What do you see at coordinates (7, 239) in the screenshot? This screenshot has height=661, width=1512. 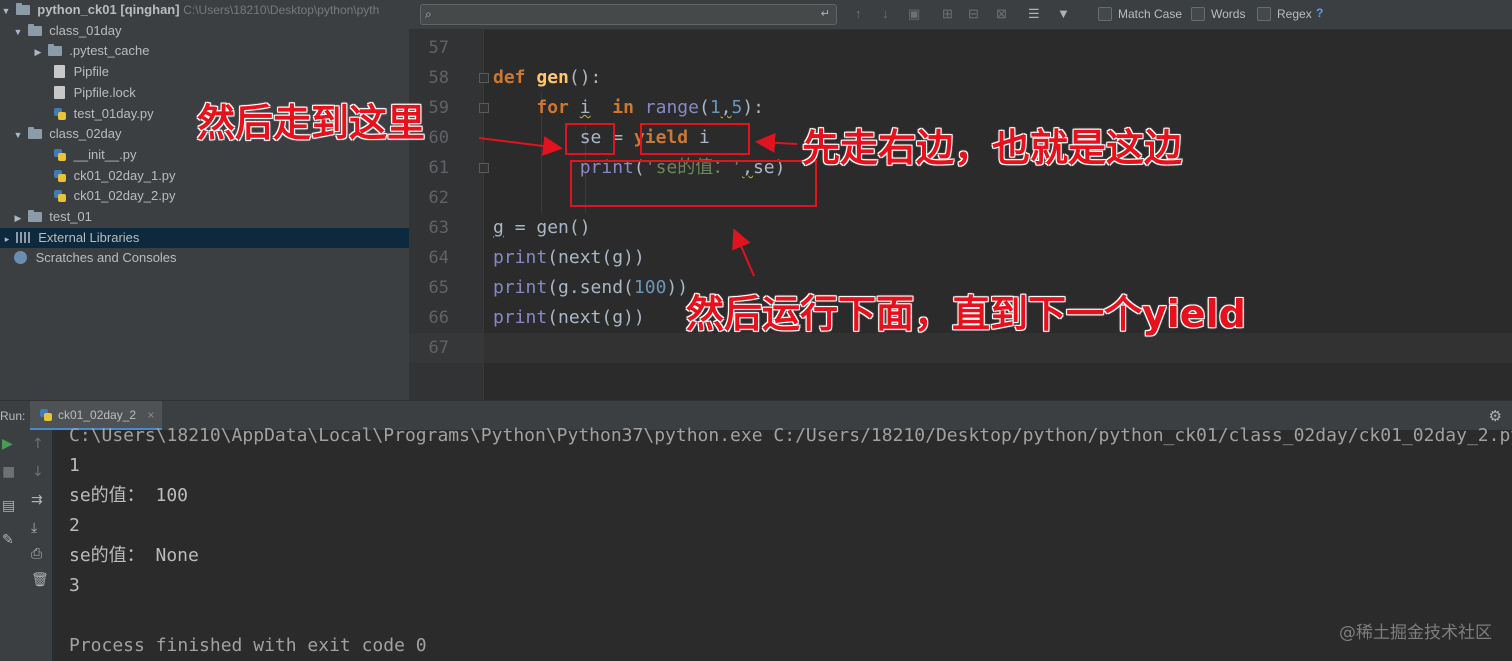 I see `chevron-right-icon: ▸` at bounding box center [7, 239].